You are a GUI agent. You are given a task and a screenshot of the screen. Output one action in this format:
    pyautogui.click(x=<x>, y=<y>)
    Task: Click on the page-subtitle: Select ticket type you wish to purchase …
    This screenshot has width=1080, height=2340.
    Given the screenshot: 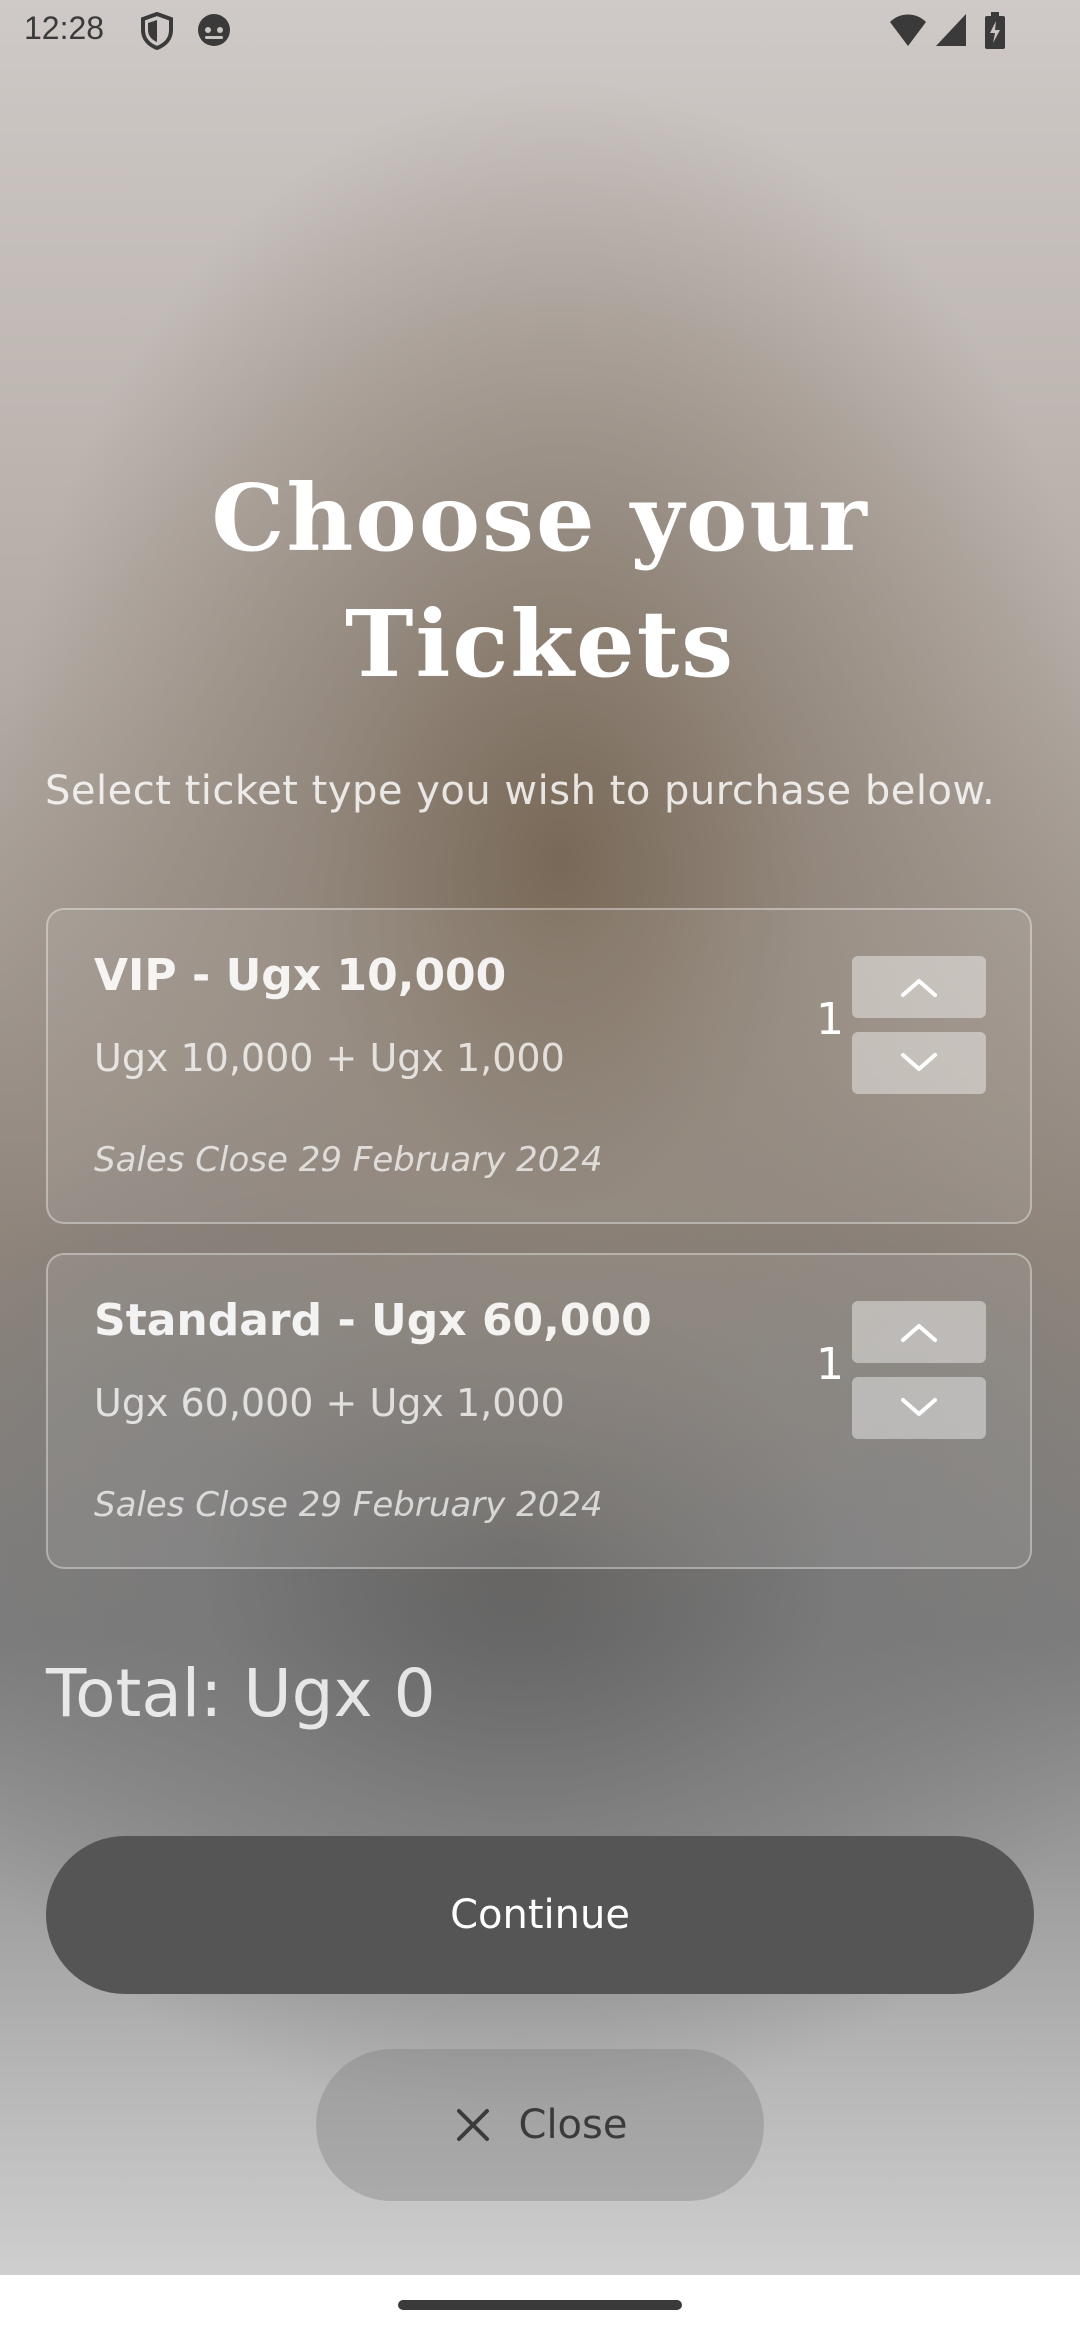 What is the action you would take?
    pyautogui.click(x=520, y=791)
    